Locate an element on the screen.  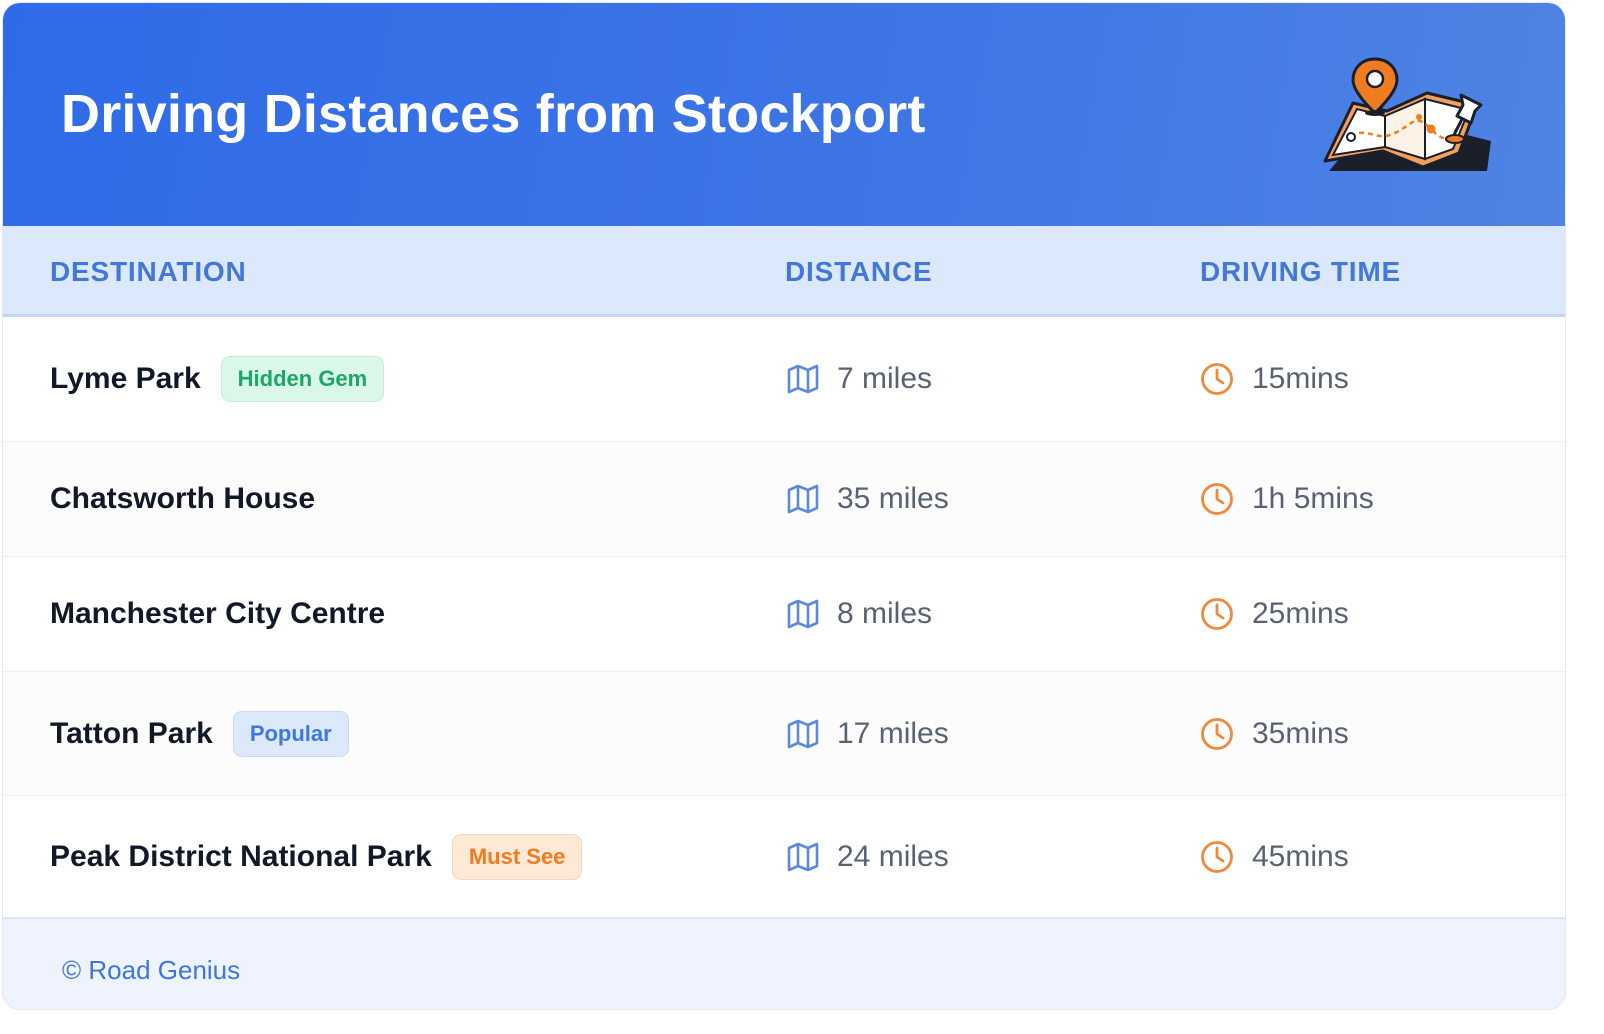
driving-time-cell: 25mins is located at coordinates (1274, 614).